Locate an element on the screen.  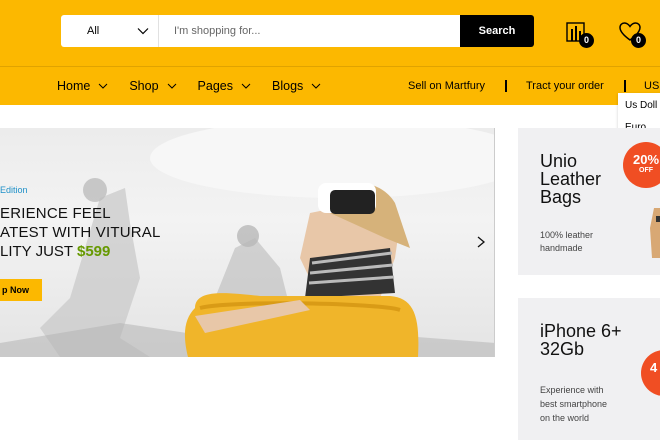
shop-now-button: p Now is located at coordinates (21, 290).